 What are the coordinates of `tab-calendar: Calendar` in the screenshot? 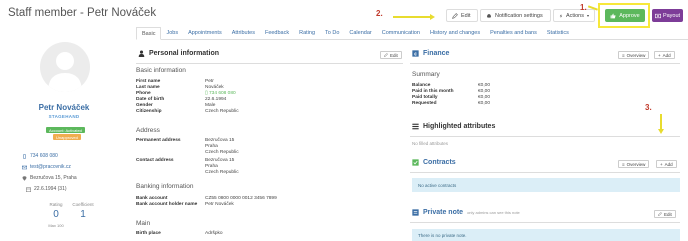 It's located at (360, 33).